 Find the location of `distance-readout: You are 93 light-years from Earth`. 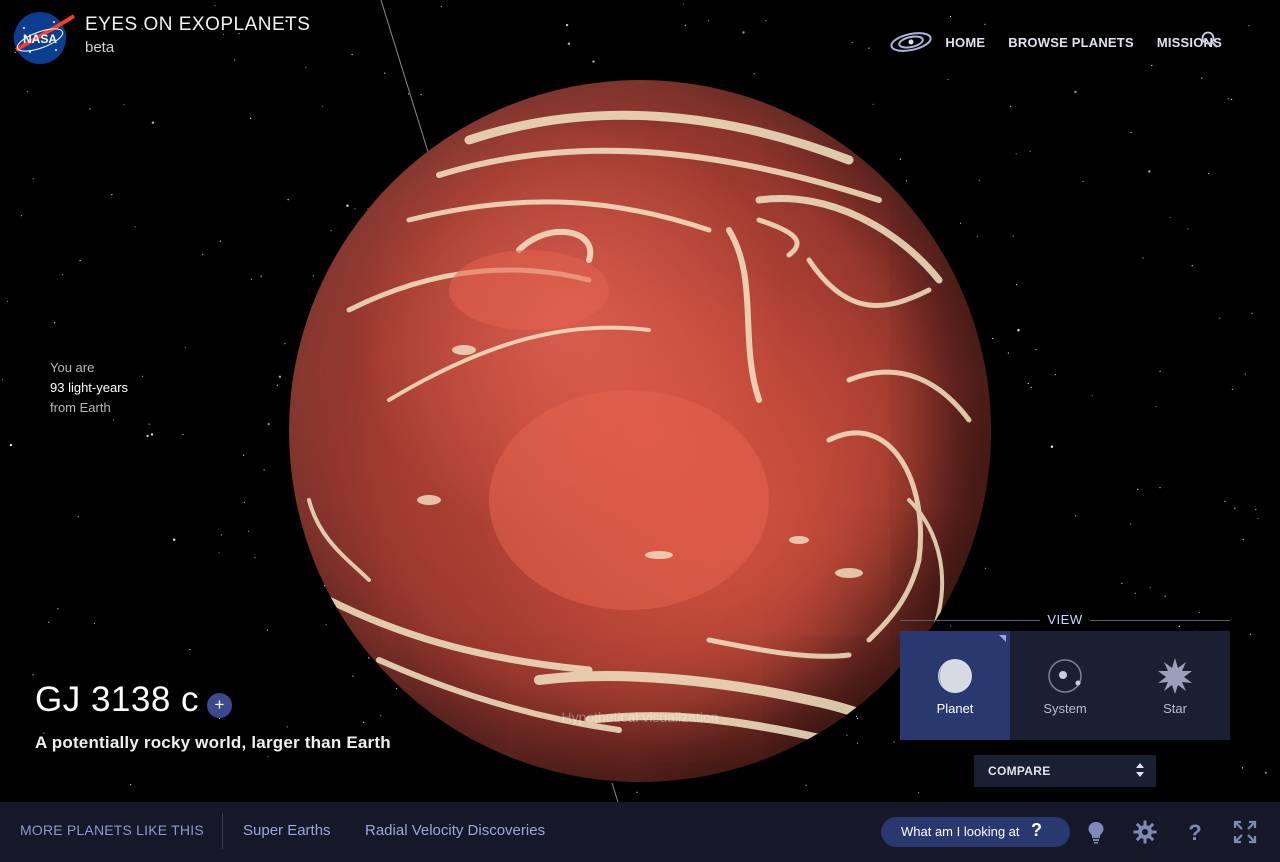

distance-readout: You are 93 light-years from Earth is located at coordinates (89, 388).